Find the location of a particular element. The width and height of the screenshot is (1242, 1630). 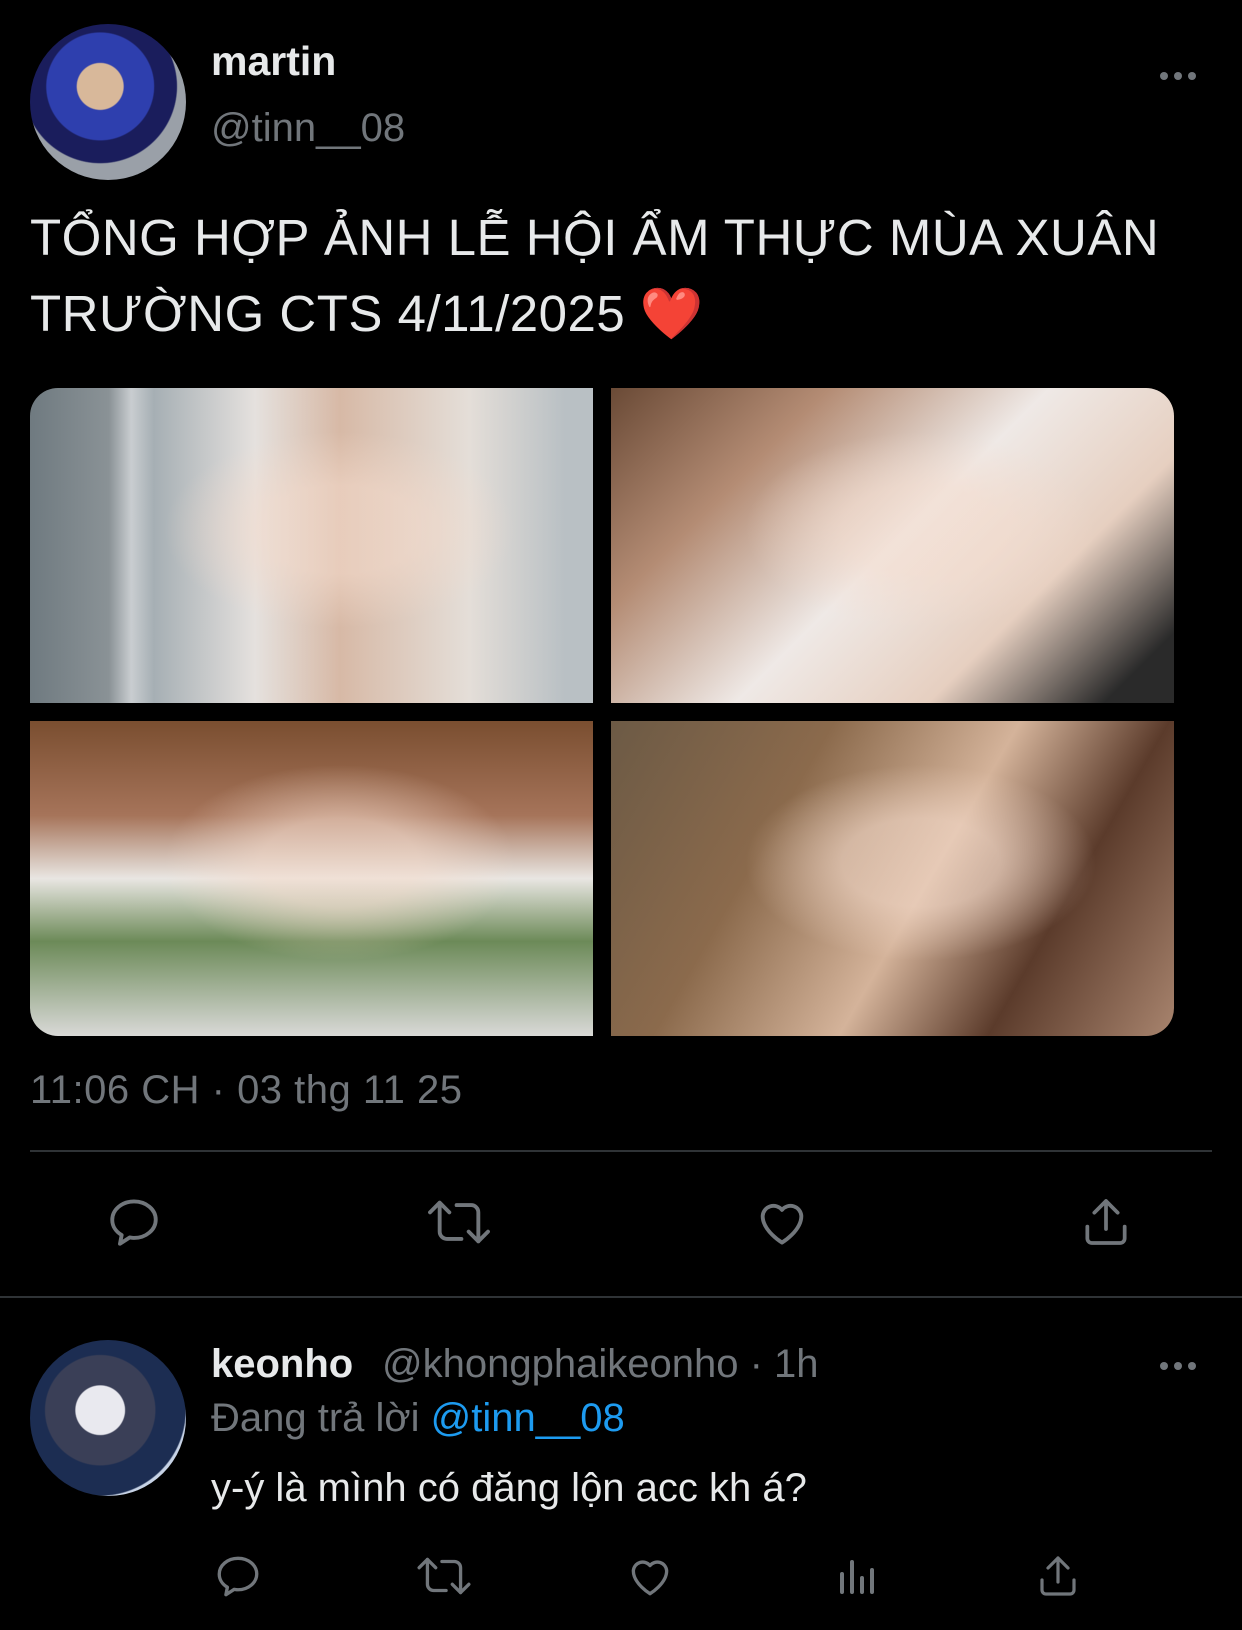

views-icon is located at coordinates (858, 1576).